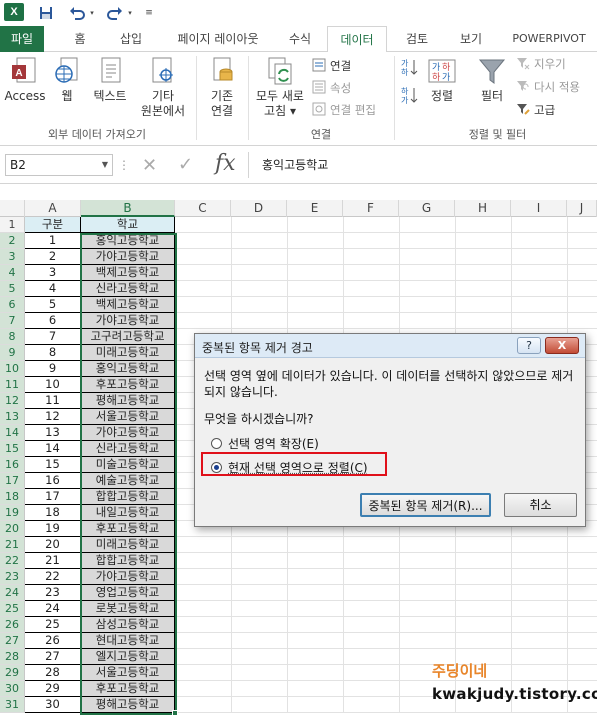 This screenshot has height=723, width=597. Describe the element at coordinates (12, 257) in the screenshot. I see `row-header: 3` at that location.